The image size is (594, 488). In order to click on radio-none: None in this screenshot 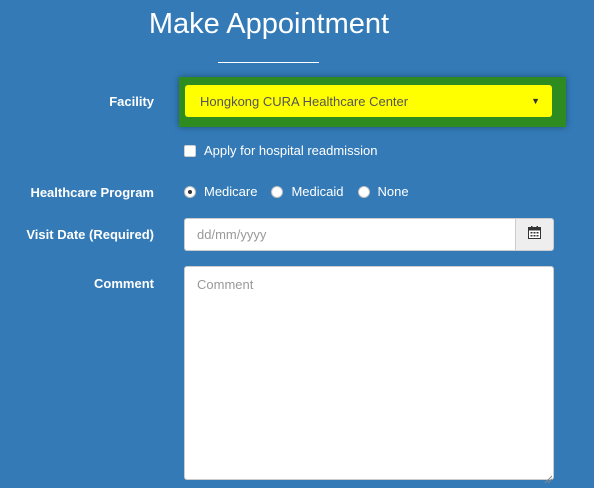, I will do `click(383, 191)`.